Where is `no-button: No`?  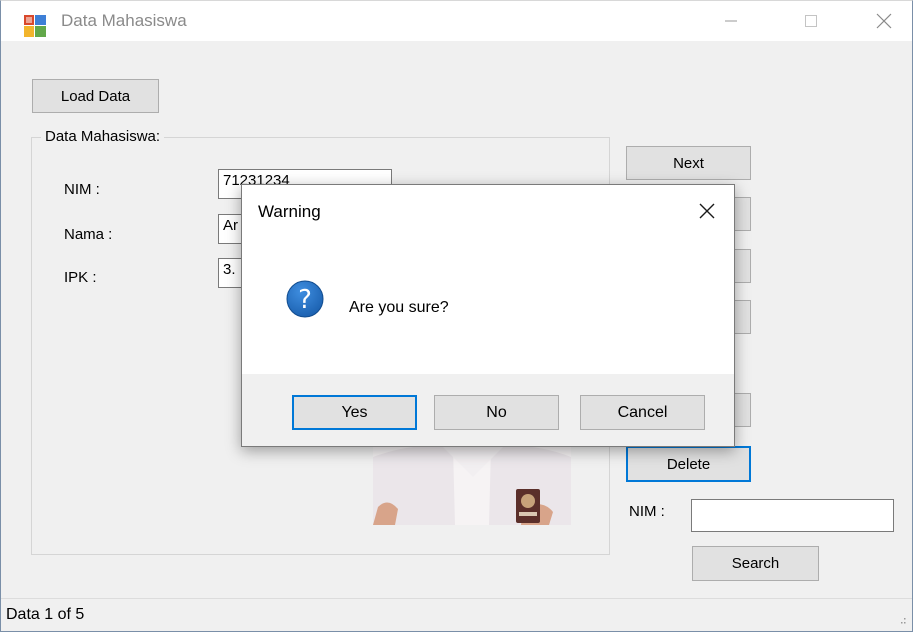
no-button: No is located at coordinates (496, 412).